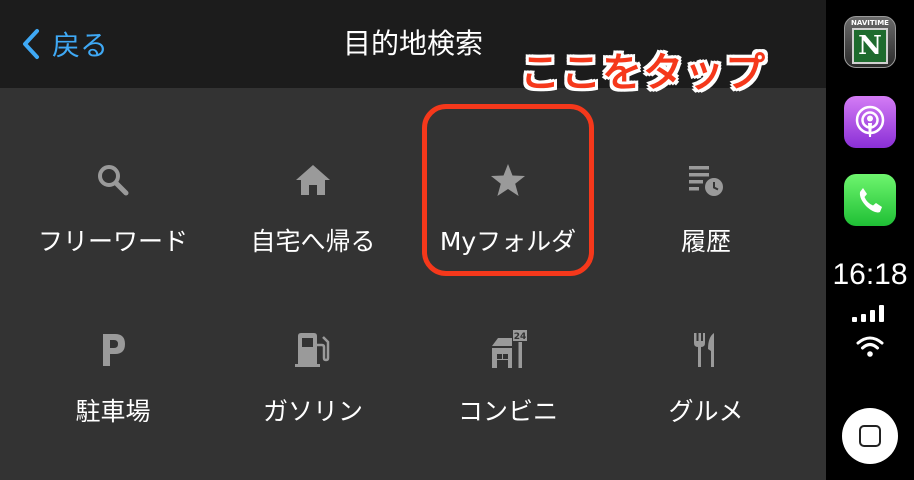 The width and height of the screenshot is (914, 480). What do you see at coordinates (870, 46) in the screenshot?
I see `navitime-logo-letter: N` at bounding box center [870, 46].